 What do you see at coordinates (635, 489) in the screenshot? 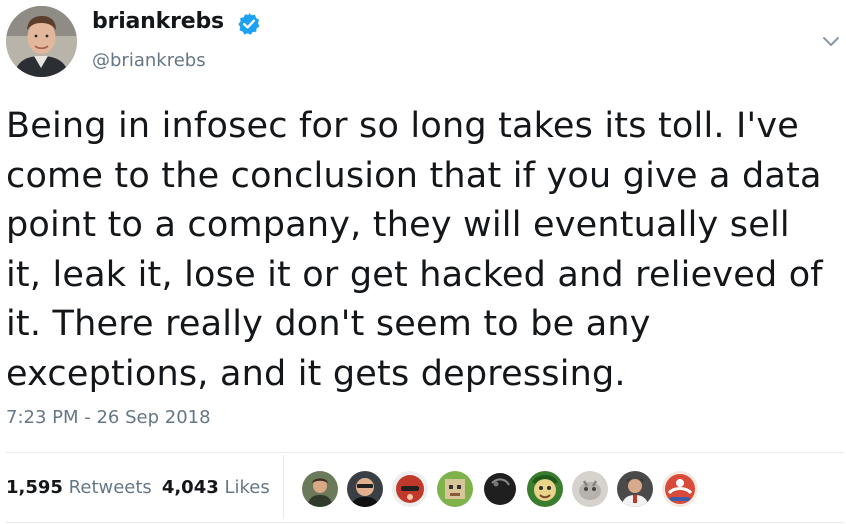
I see `liker-avatar-8-icon` at bounding box center [635, 489].